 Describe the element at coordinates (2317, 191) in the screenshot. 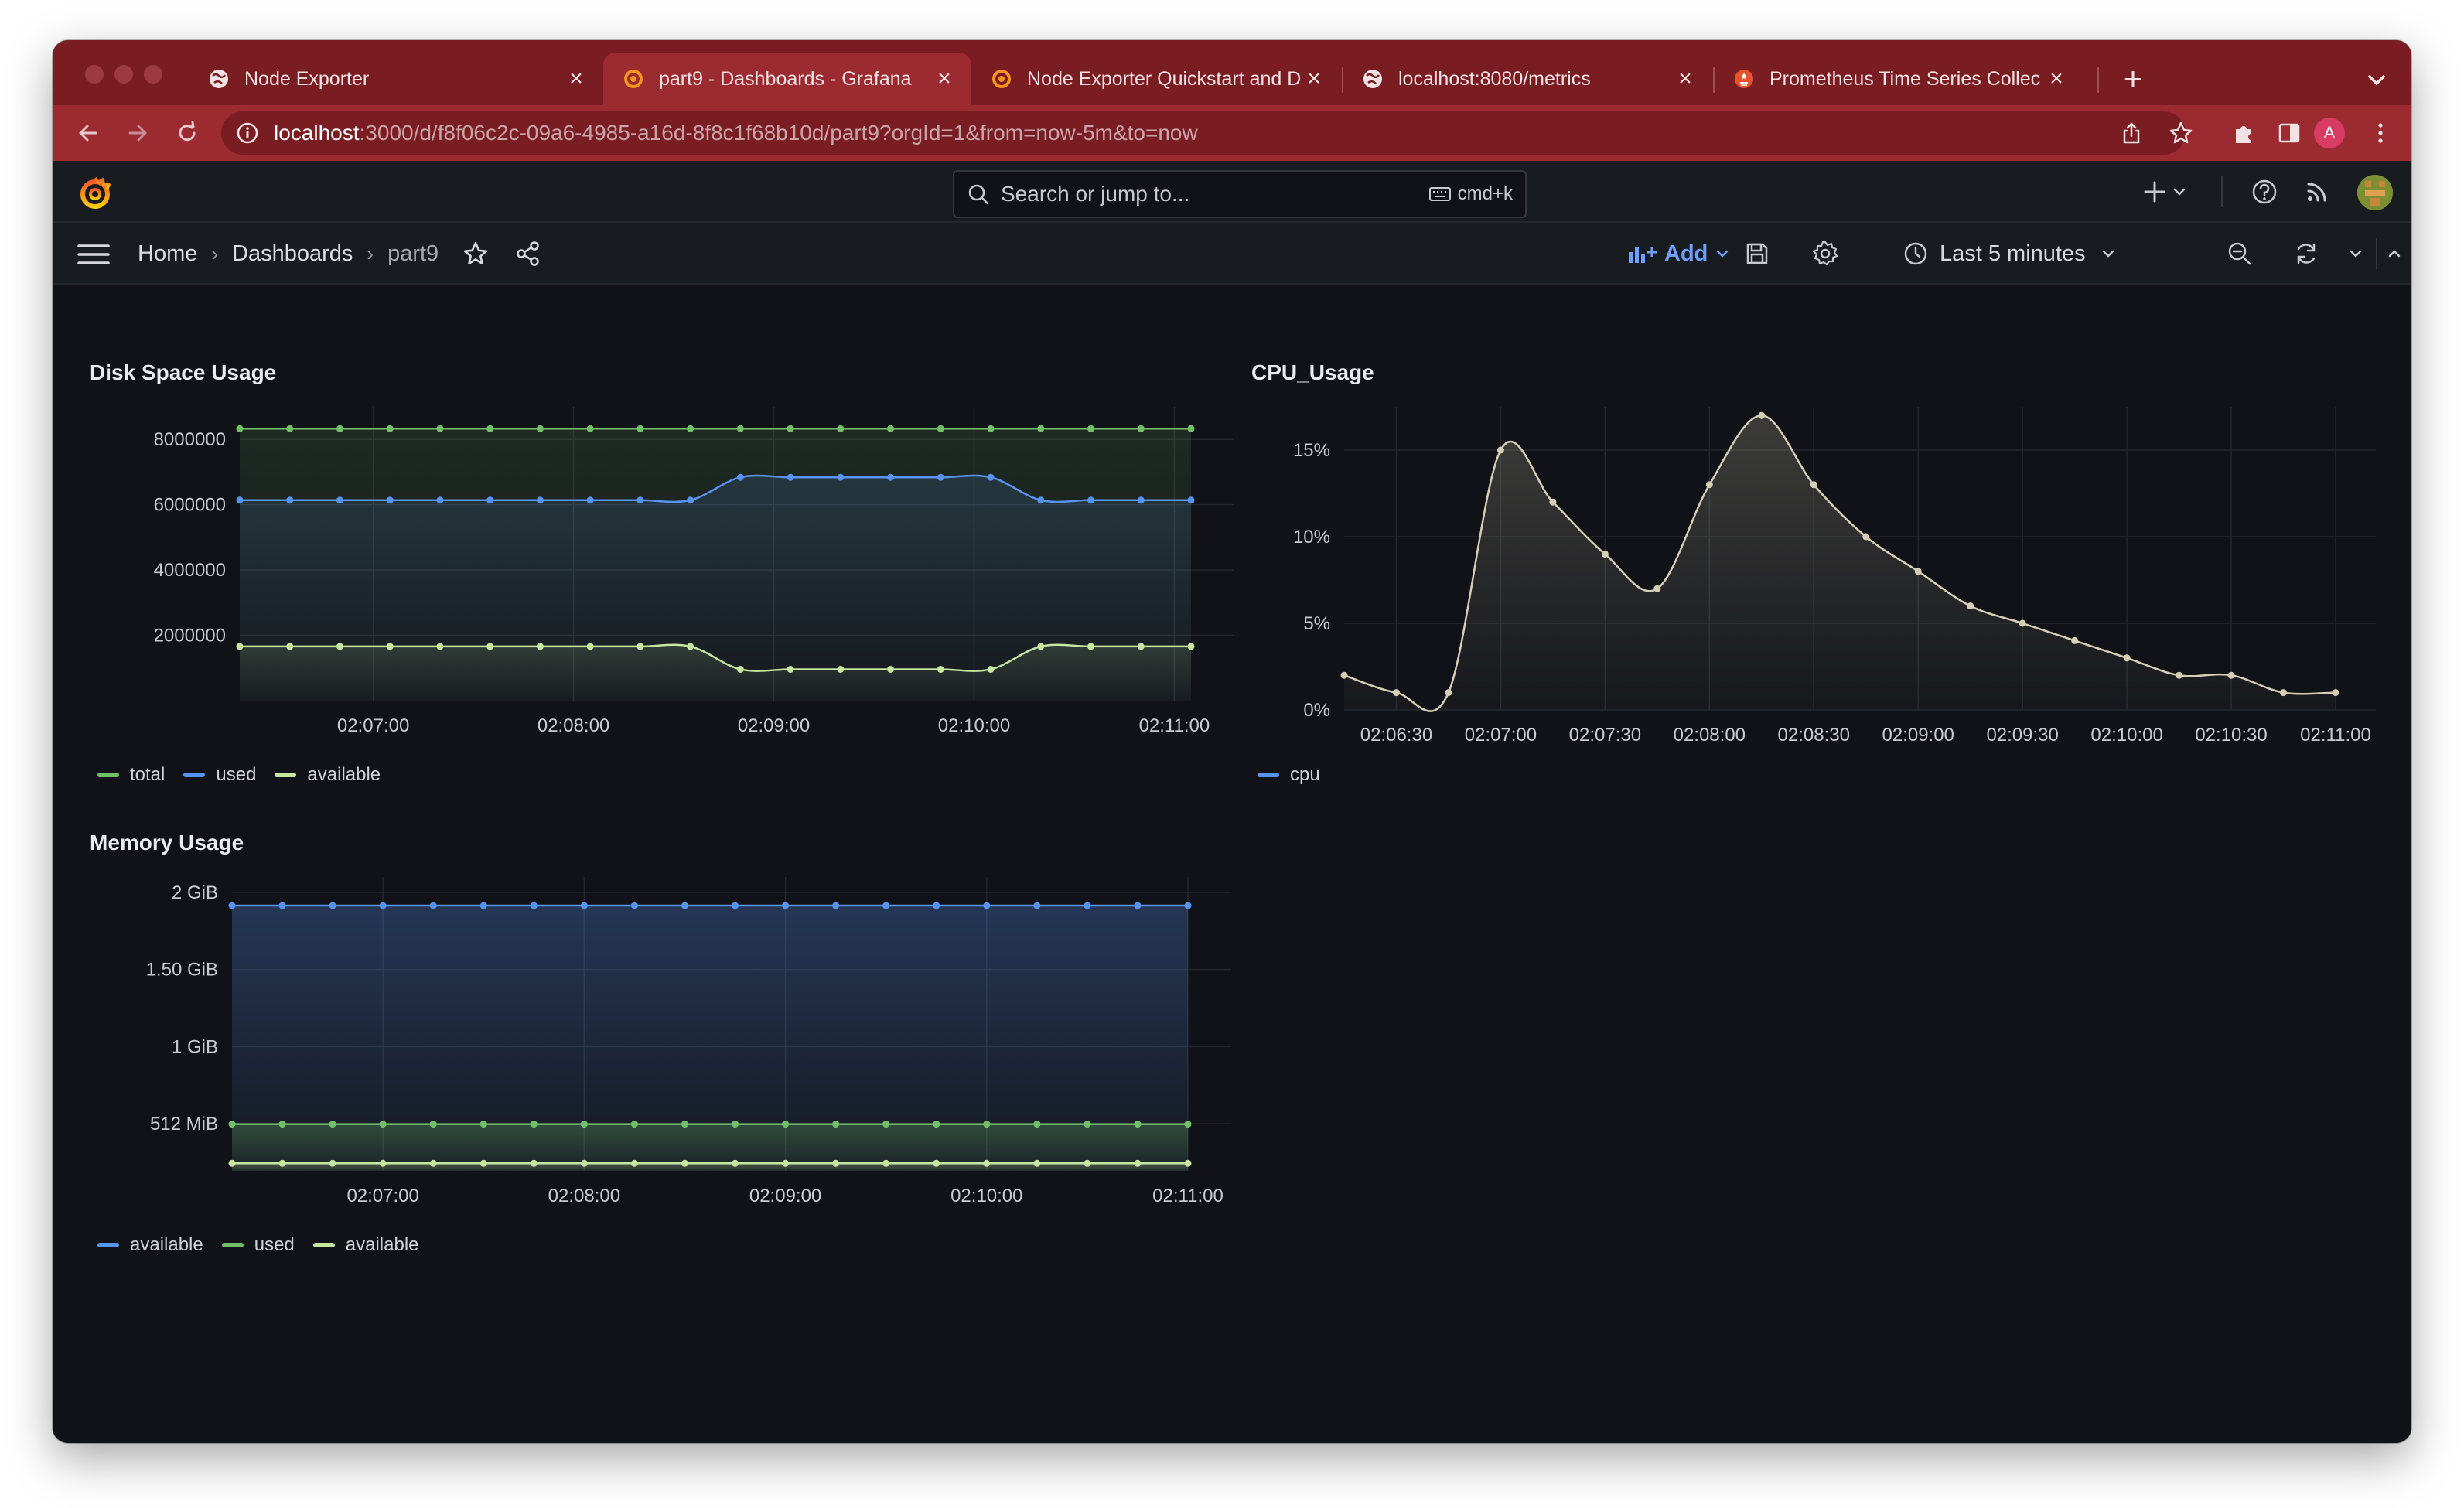

I see `news-rss-icon` at that location.